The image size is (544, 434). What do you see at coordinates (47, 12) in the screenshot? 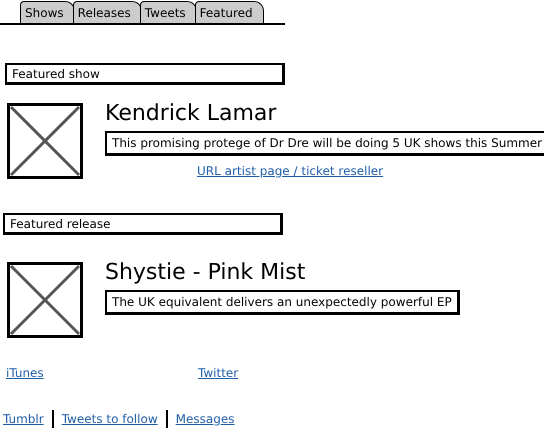
I see `tab: Shows` at bounding box center [47, 12].